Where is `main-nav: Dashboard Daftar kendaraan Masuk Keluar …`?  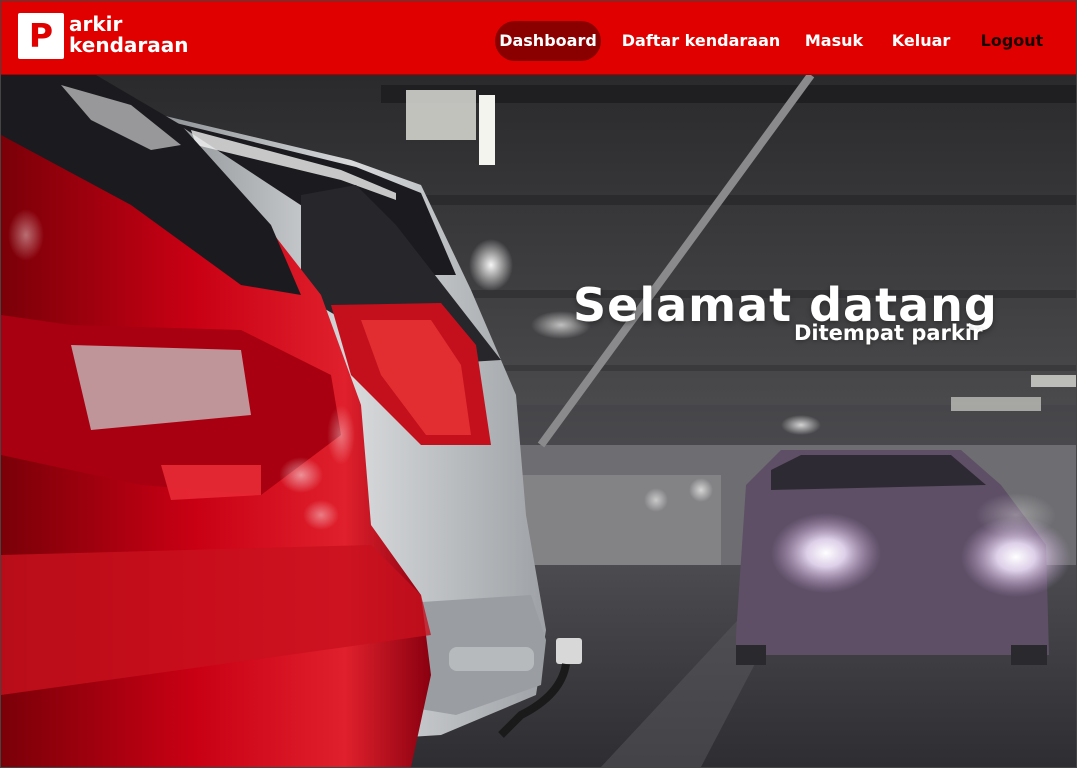
main-nav: Dashboard Daftar kendaraan Masuk Keluar … is located at coordinates (538, 41).